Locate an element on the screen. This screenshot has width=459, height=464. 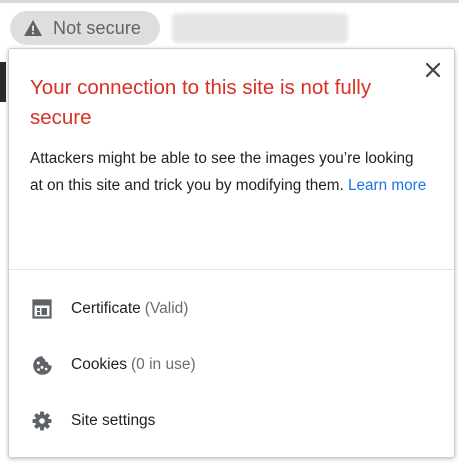
cookies-item: Cookies (0 in use) is located at coordinates (231, 365).